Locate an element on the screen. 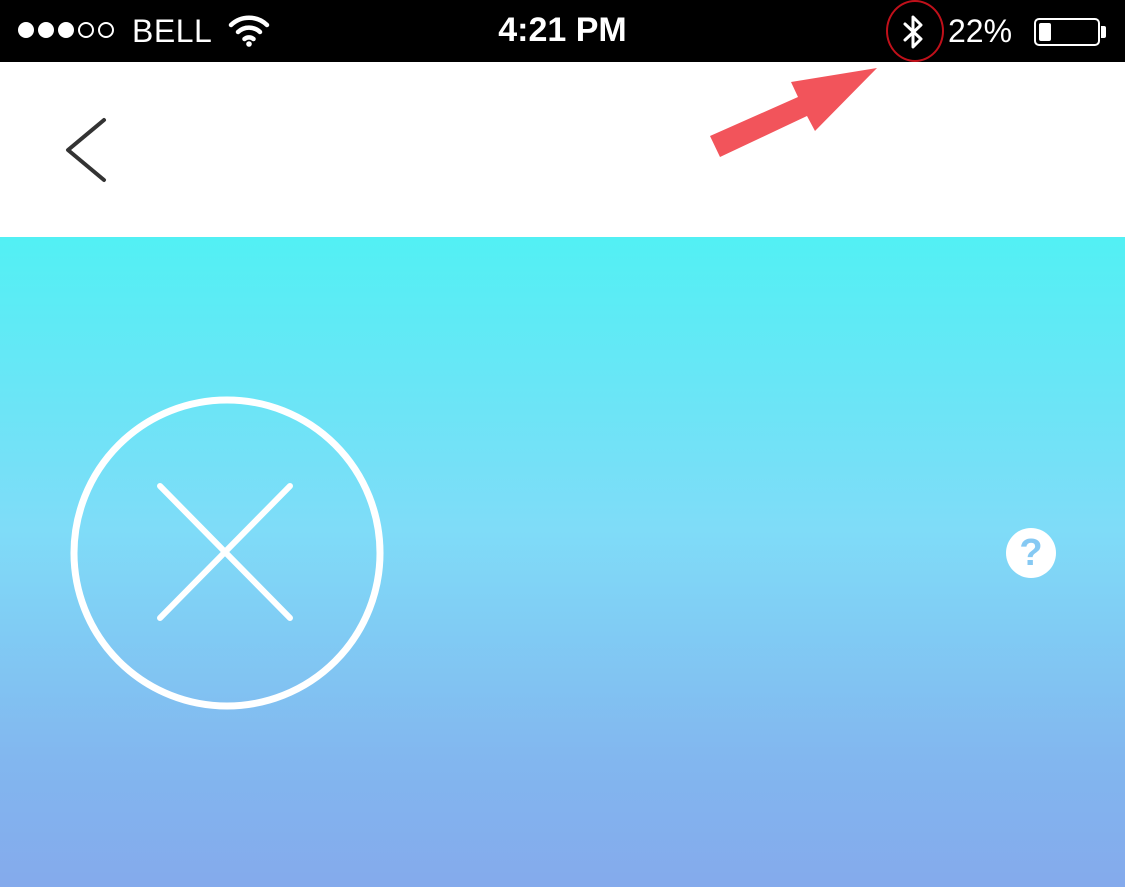  battery-percent: 22% is located at coordinates (980, 31).